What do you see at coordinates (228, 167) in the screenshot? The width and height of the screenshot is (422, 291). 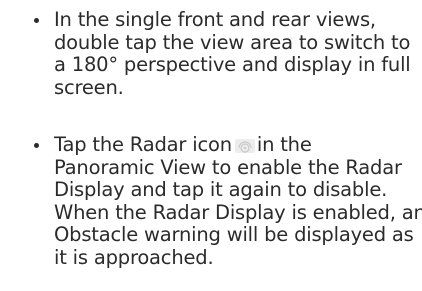 I see `text-line: Panoramic View to enable the Radar` at bounding box center [228, 167].